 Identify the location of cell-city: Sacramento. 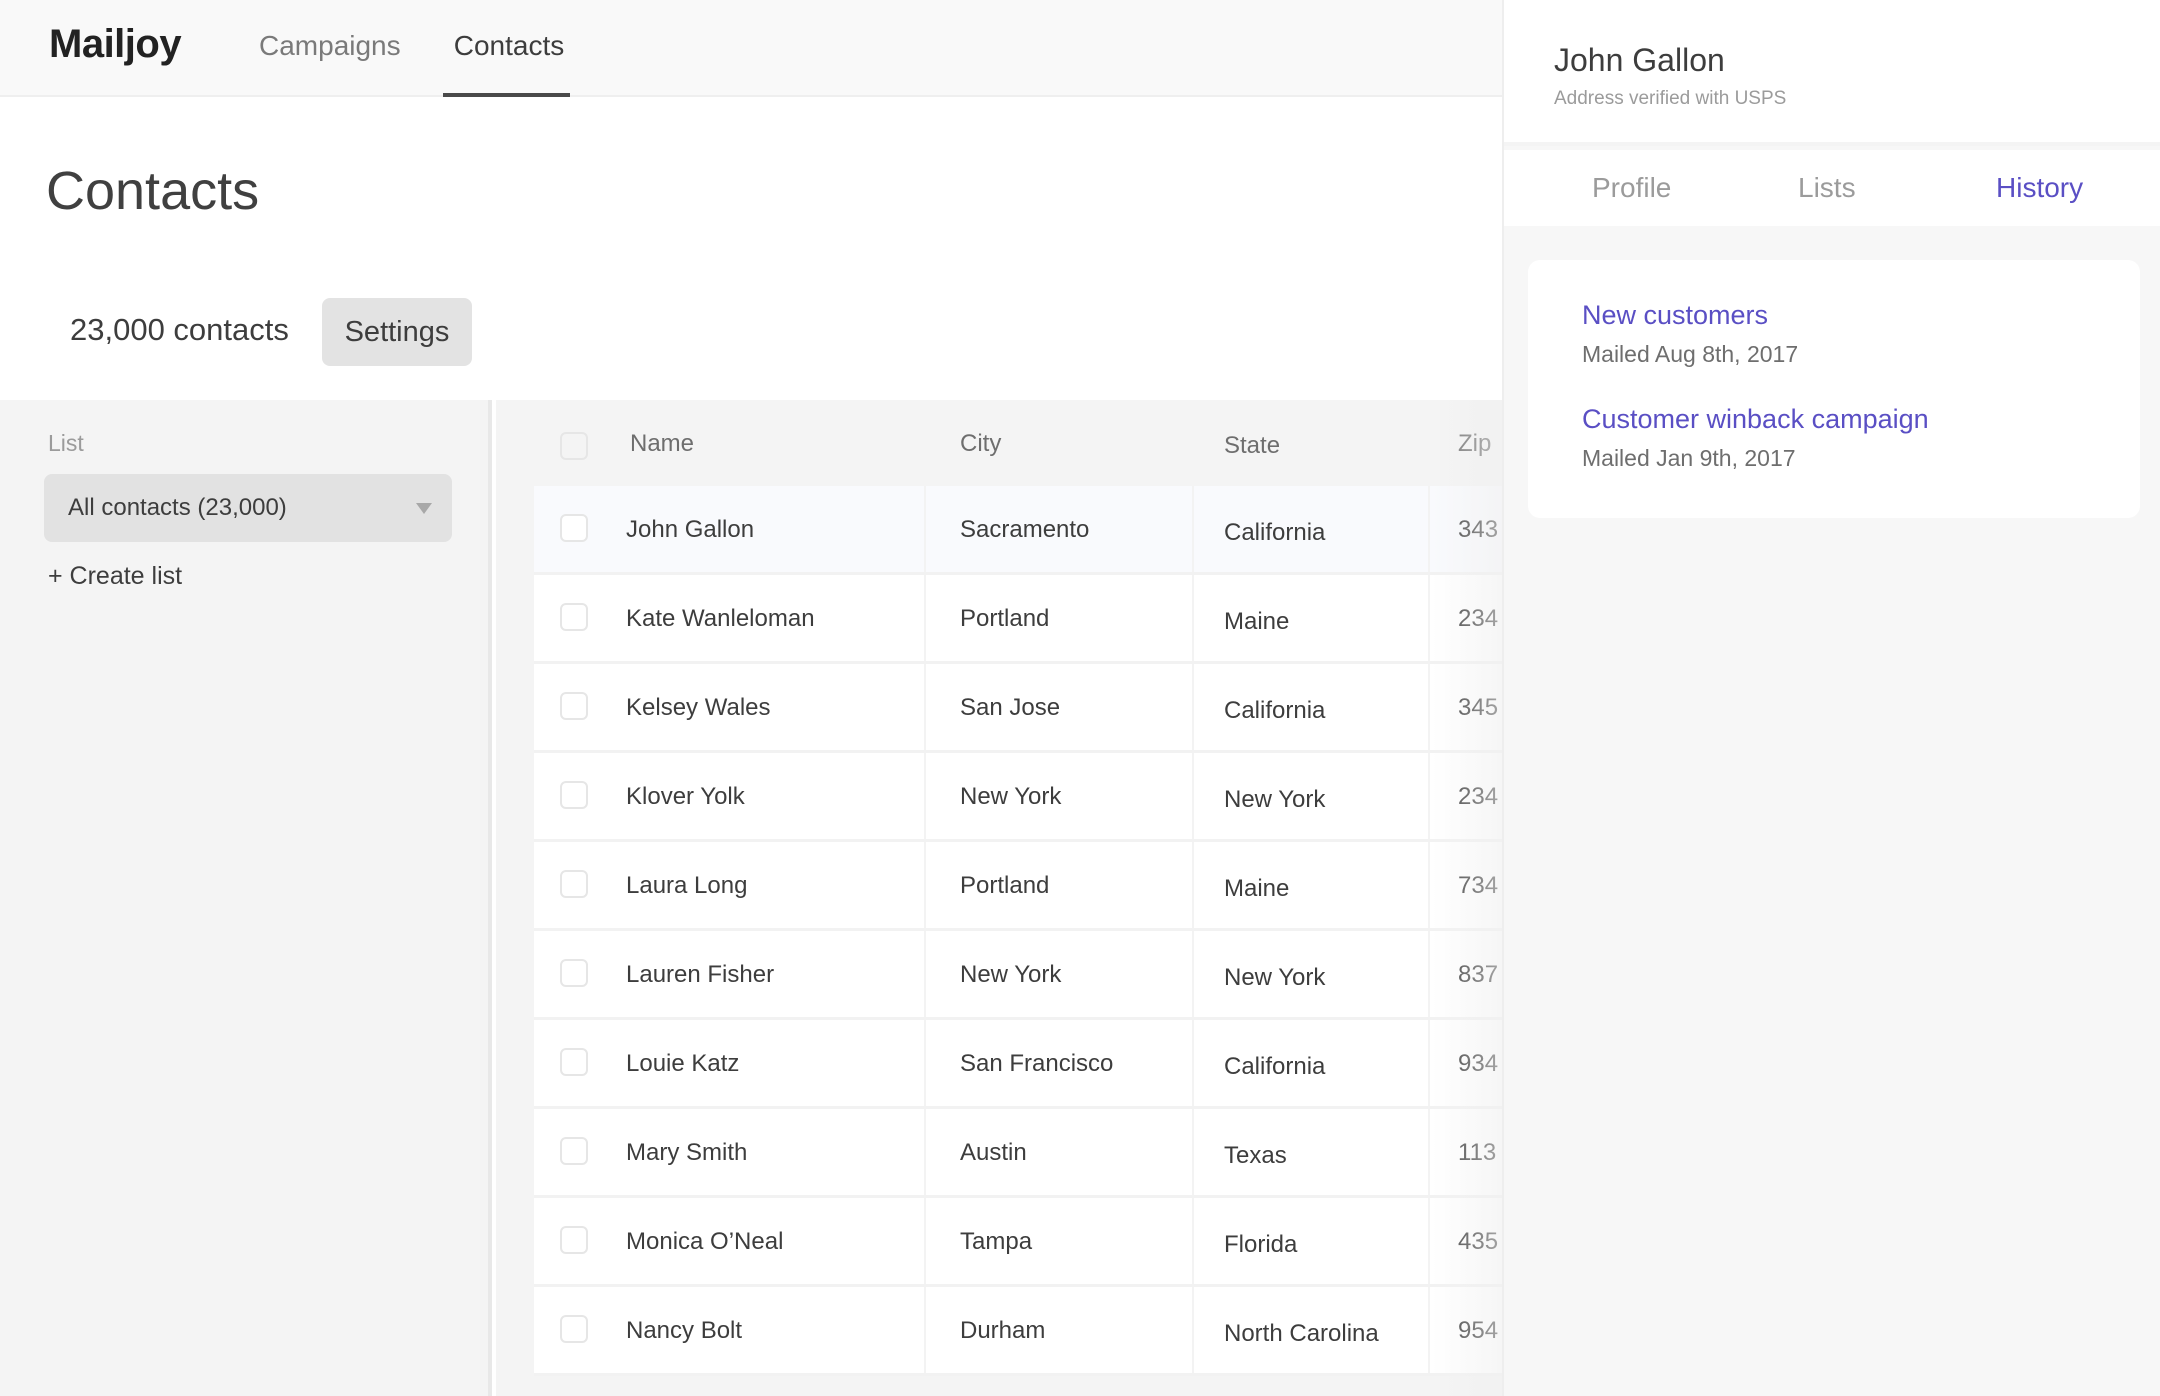
(1025, 529).